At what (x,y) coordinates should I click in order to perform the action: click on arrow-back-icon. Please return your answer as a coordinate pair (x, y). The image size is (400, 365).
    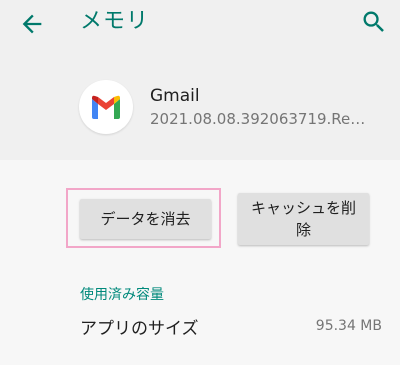
    Looking at the image, I should click on (32, 24).